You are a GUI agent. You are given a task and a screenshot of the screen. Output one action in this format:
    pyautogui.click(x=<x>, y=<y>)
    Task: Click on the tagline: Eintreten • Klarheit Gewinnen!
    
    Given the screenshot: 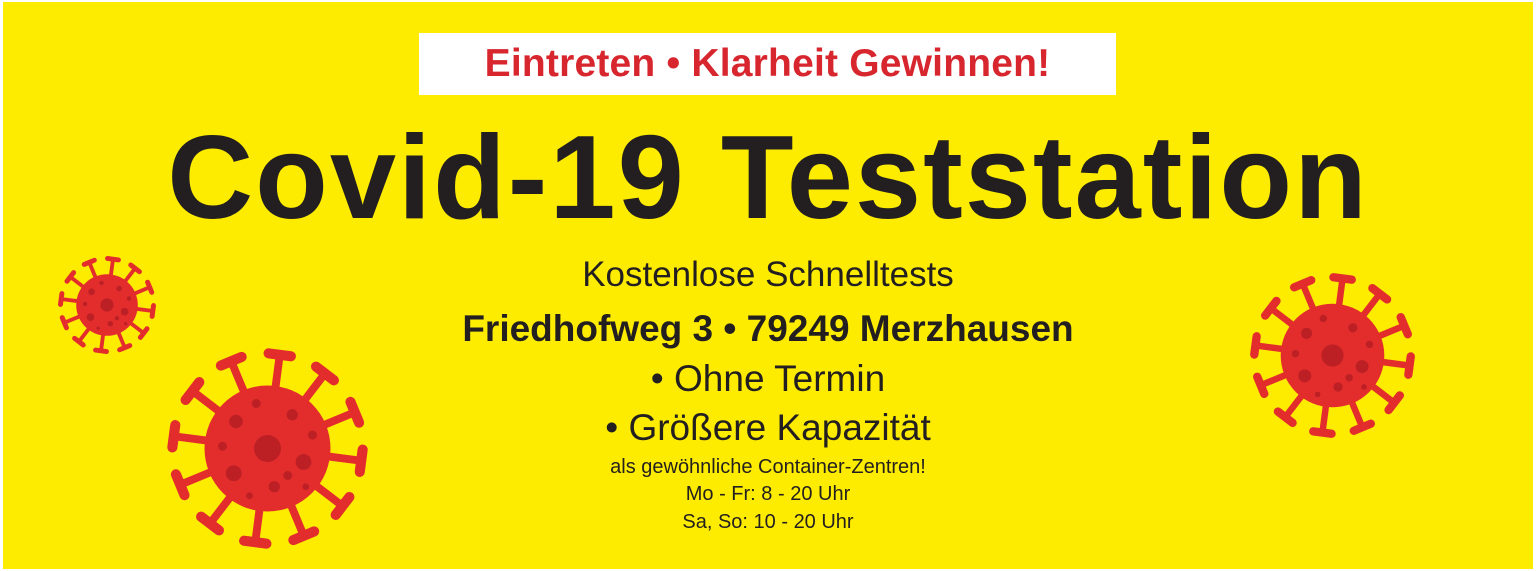 What is the action you would take?
    pyautogui.click(x=767, y=63)
    